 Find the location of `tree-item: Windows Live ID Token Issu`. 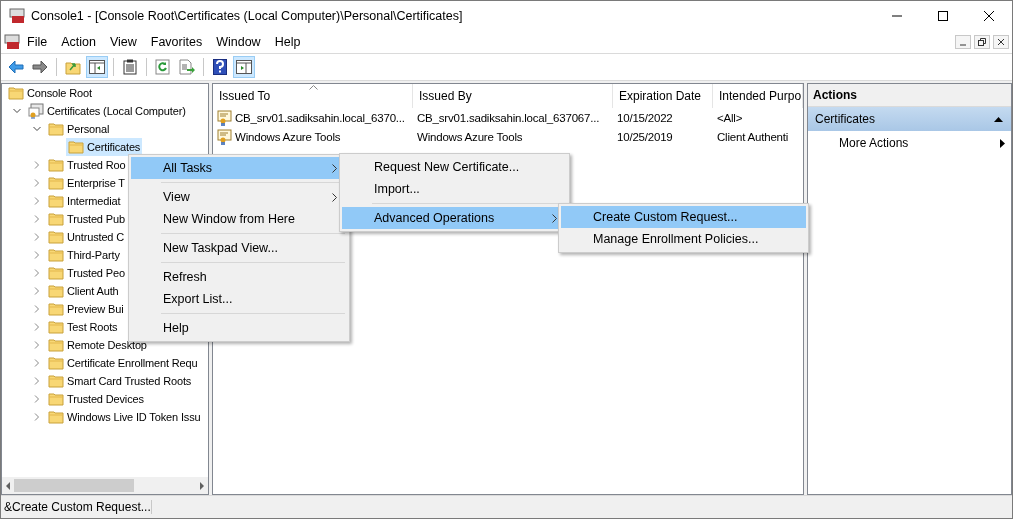

tree-item: Windows Live ID Token Issu is located at coordinates (124, 417).